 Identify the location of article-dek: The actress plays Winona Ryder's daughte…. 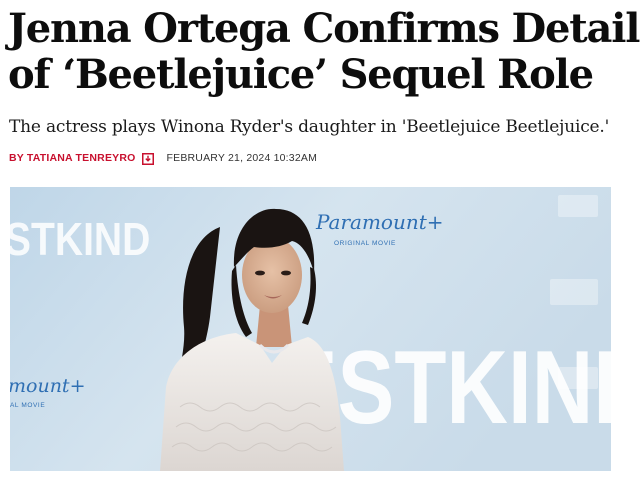
(309, 127).